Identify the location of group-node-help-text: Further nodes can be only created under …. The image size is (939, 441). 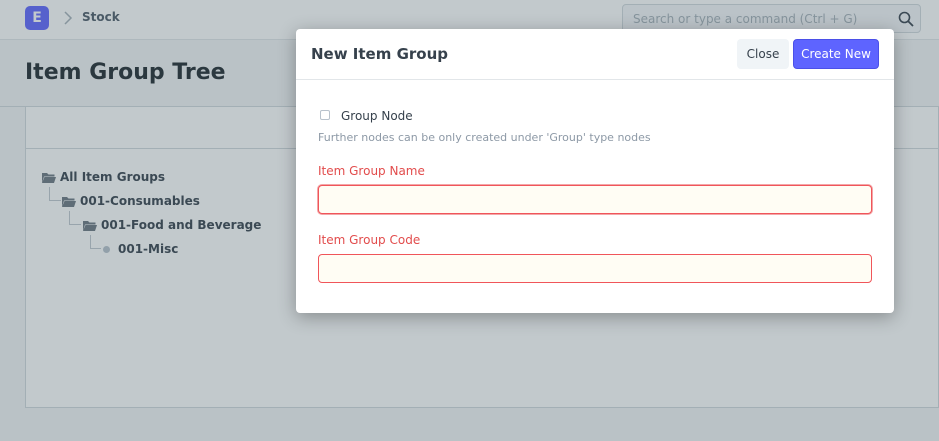
(484, 137).